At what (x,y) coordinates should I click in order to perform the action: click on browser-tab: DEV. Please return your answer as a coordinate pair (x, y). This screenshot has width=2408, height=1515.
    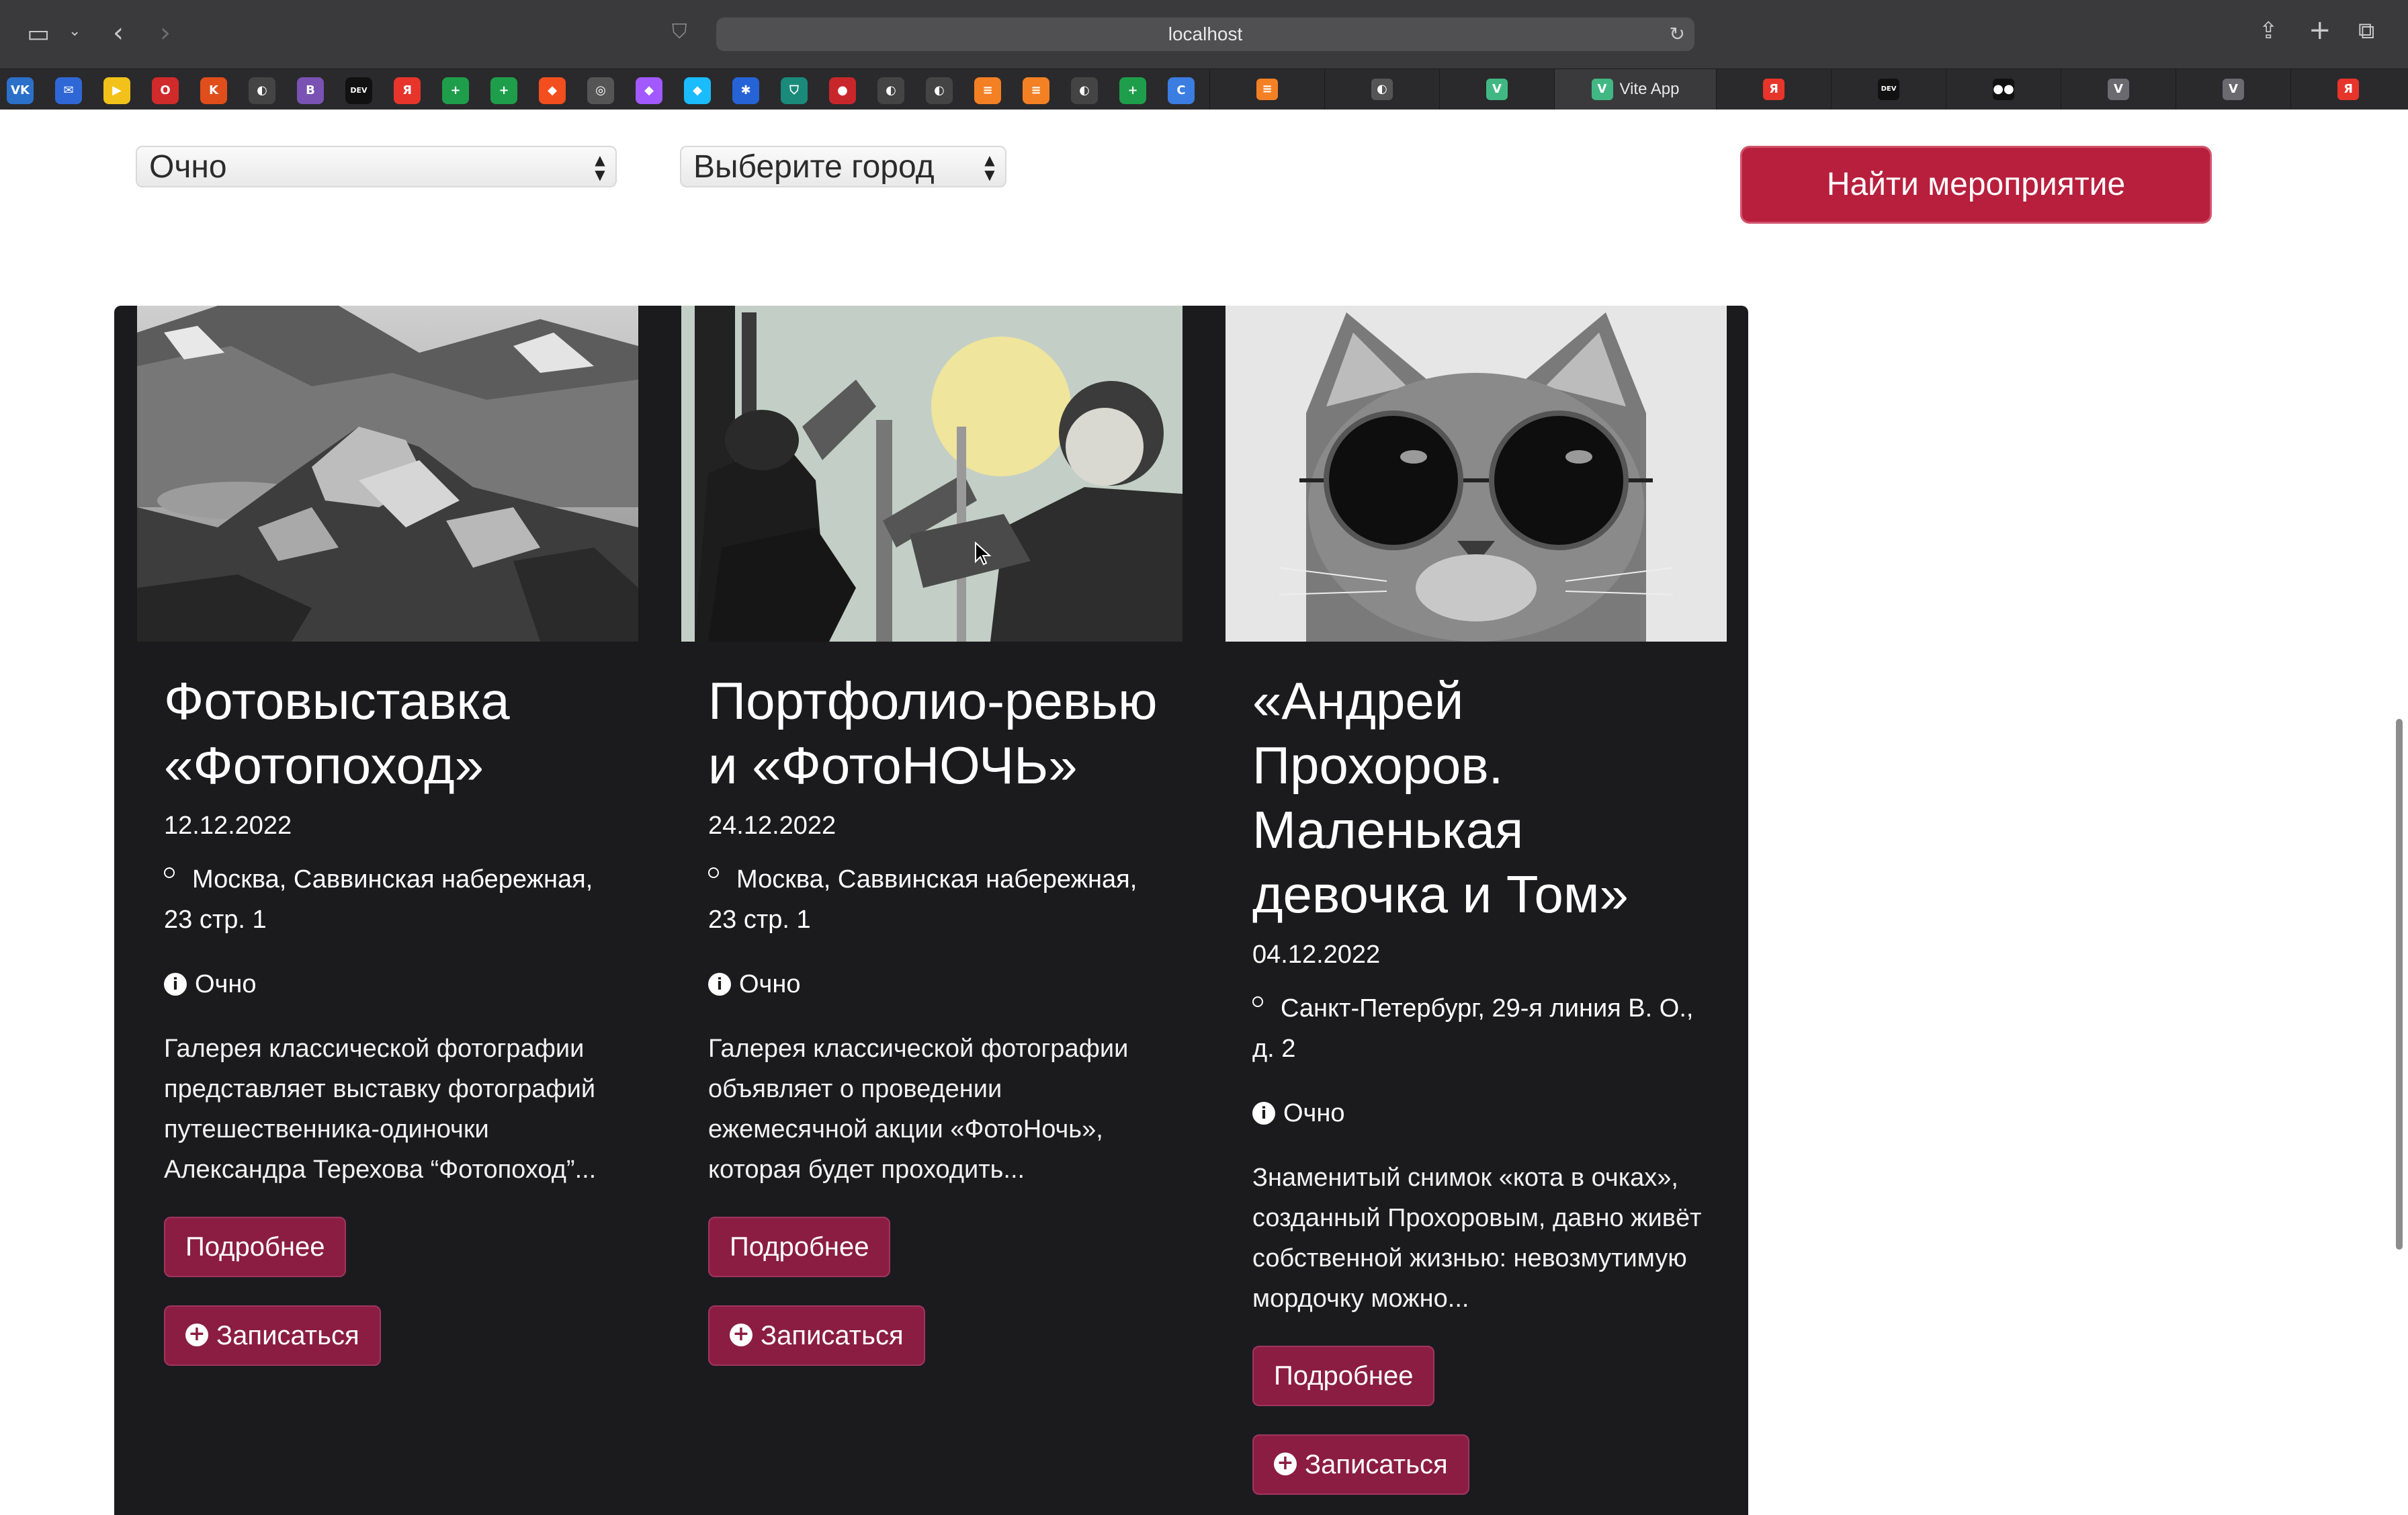
    Looking at the image, I should click on (1888, 89).